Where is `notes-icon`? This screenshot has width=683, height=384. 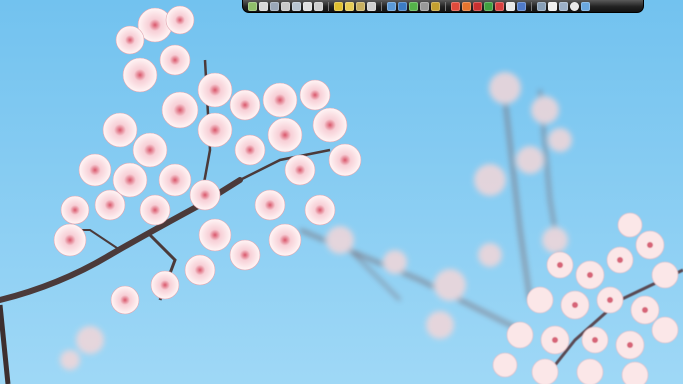 notes-icon is located at coordinates (371, 6).